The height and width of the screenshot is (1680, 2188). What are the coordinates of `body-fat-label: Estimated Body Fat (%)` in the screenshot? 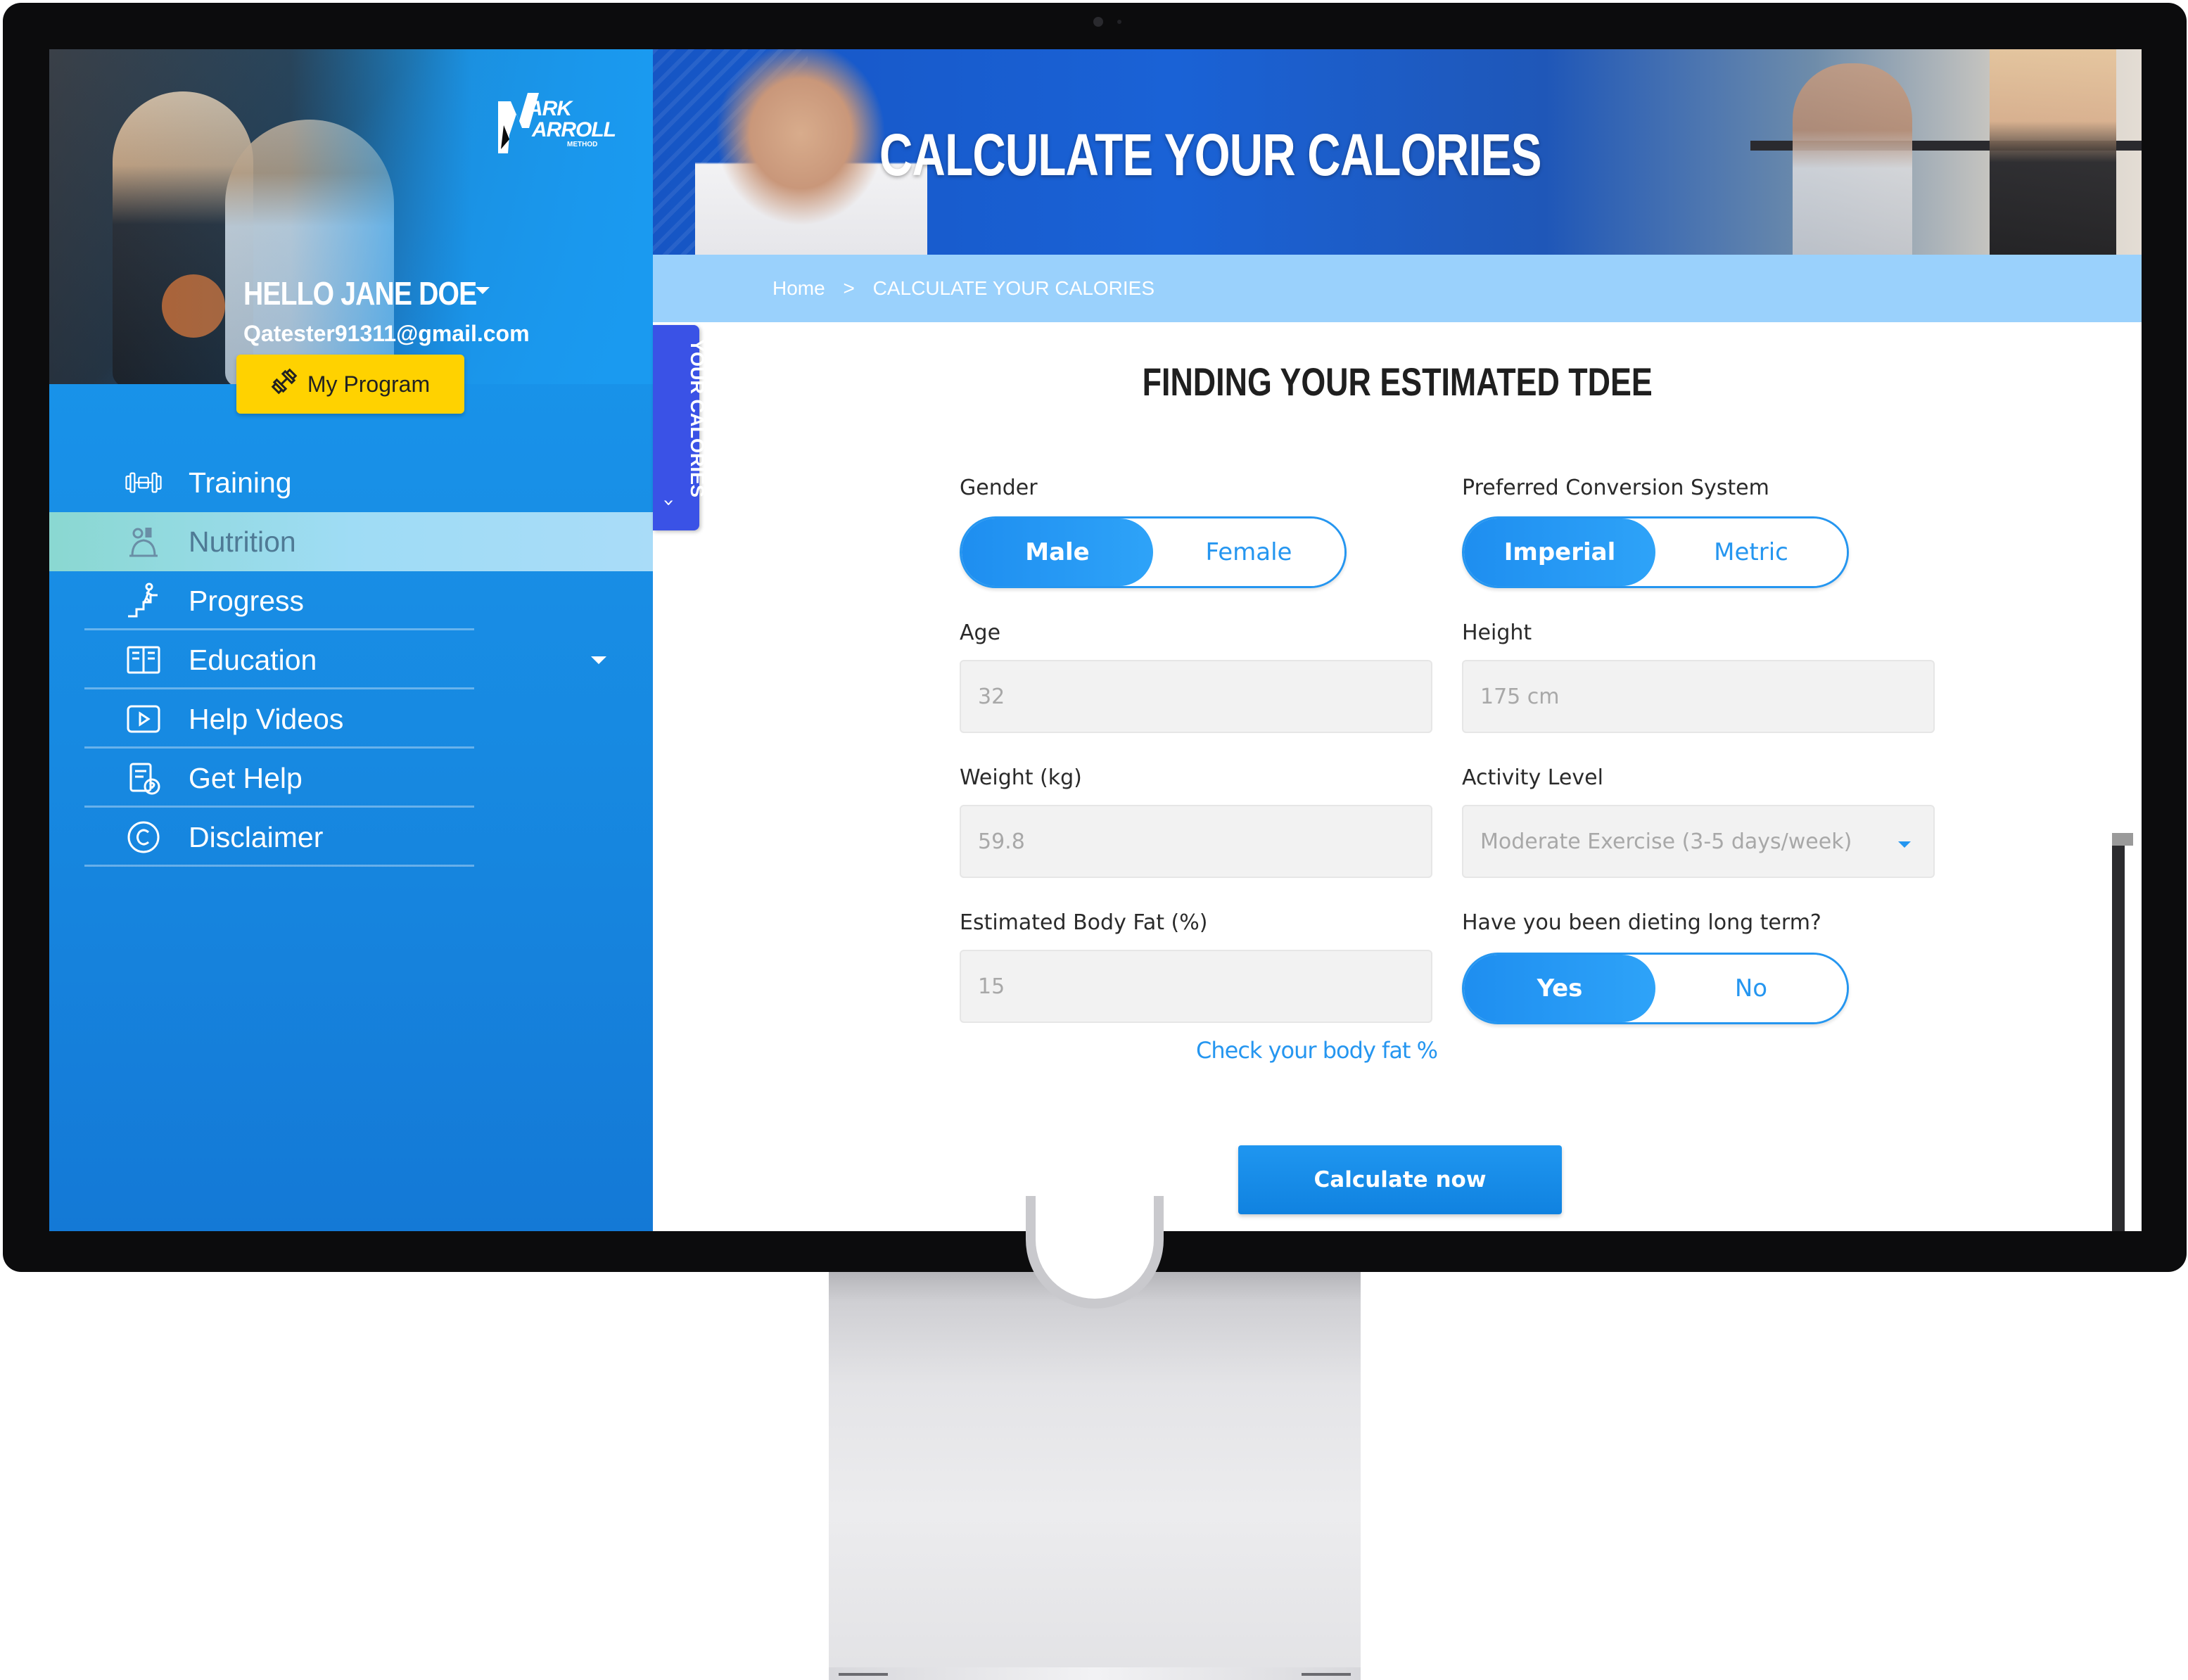 It's located at (1084, 922).